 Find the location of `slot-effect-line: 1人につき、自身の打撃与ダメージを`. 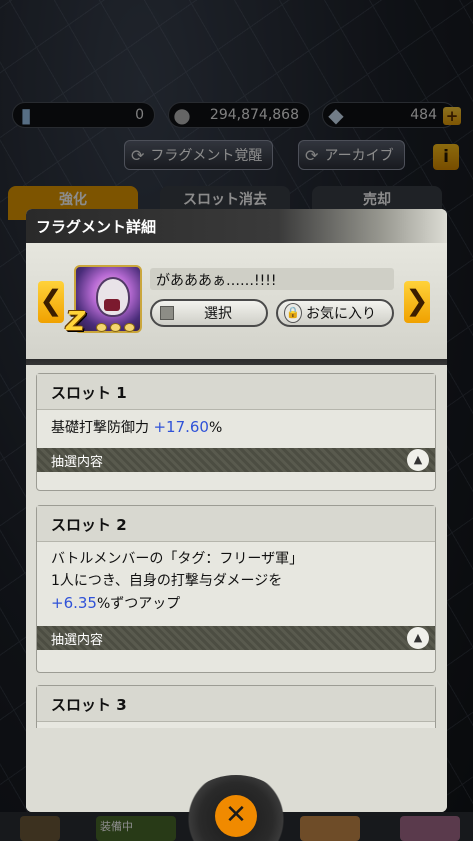

slot-effect-line: 1人につき、自身の打撃与ダメージを is located at coordinates (167, 581).